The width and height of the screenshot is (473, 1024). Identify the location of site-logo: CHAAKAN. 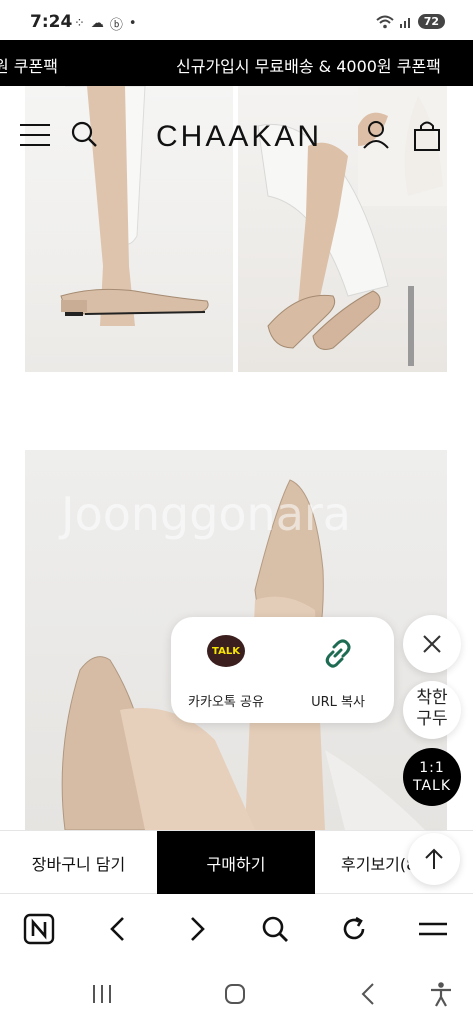
(239, 137).